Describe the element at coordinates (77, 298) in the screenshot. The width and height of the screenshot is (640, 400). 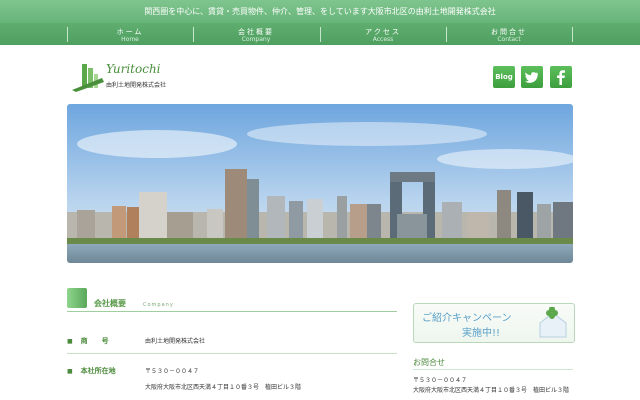
I see `section-marker-icon` at that location.